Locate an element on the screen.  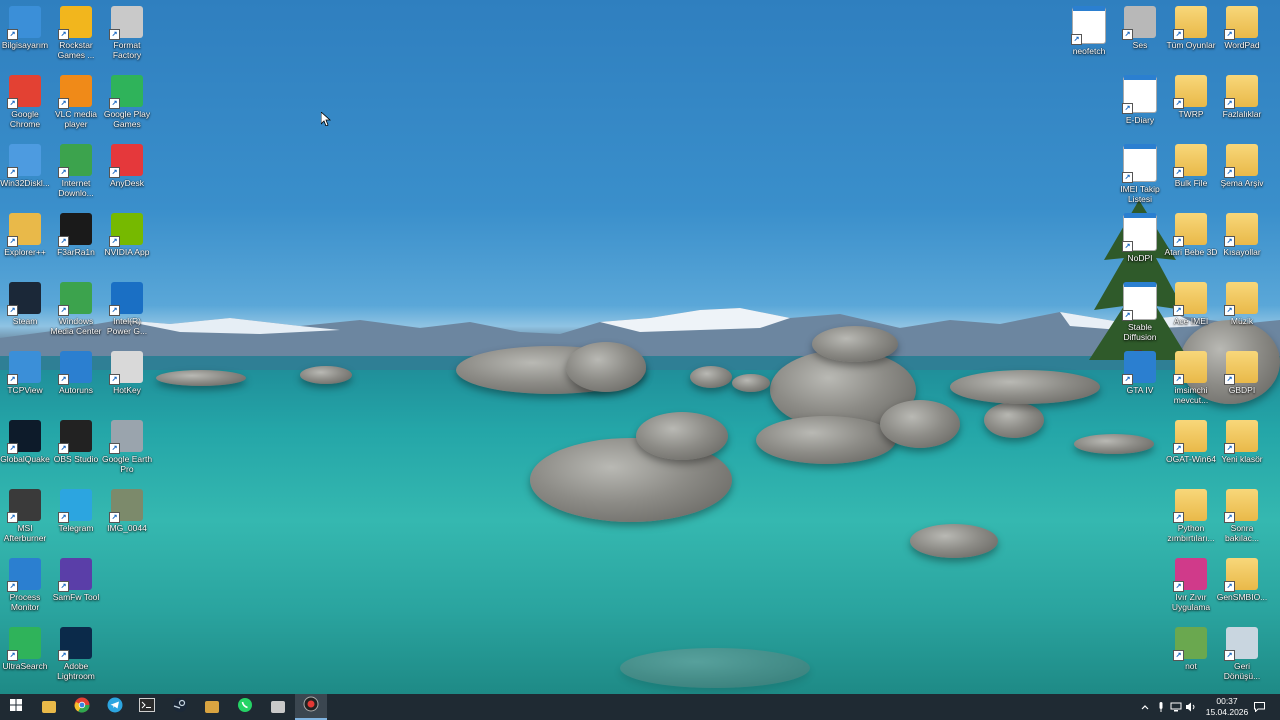
desktop-shortcut: ↗ Ace IMEI is located at coordinates (1191, 301).